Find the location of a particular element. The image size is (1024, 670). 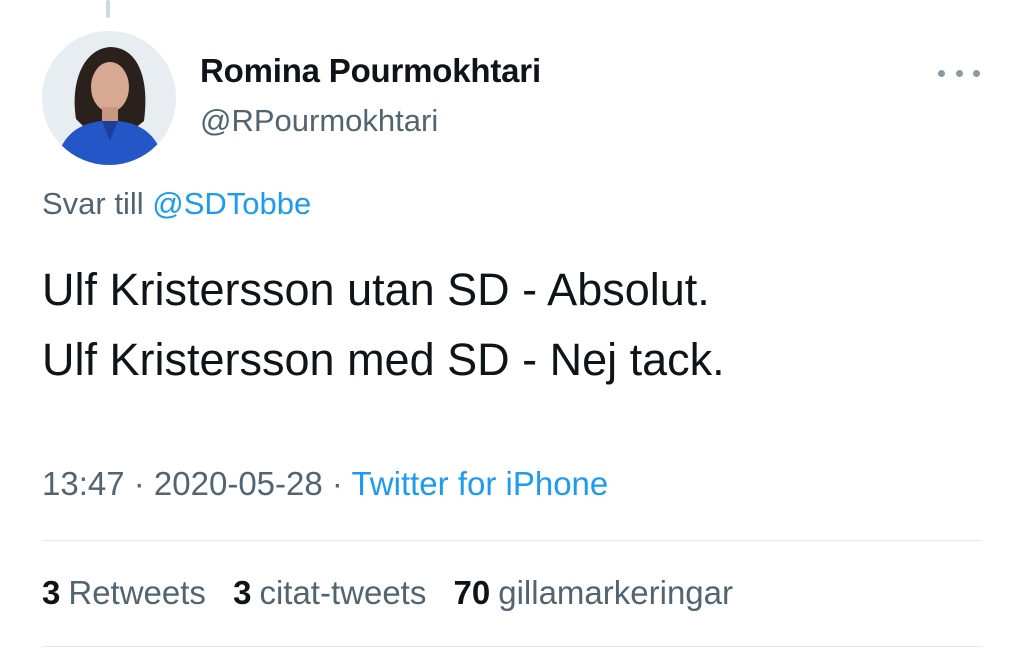

avatar is located at coordinates (109, 98).